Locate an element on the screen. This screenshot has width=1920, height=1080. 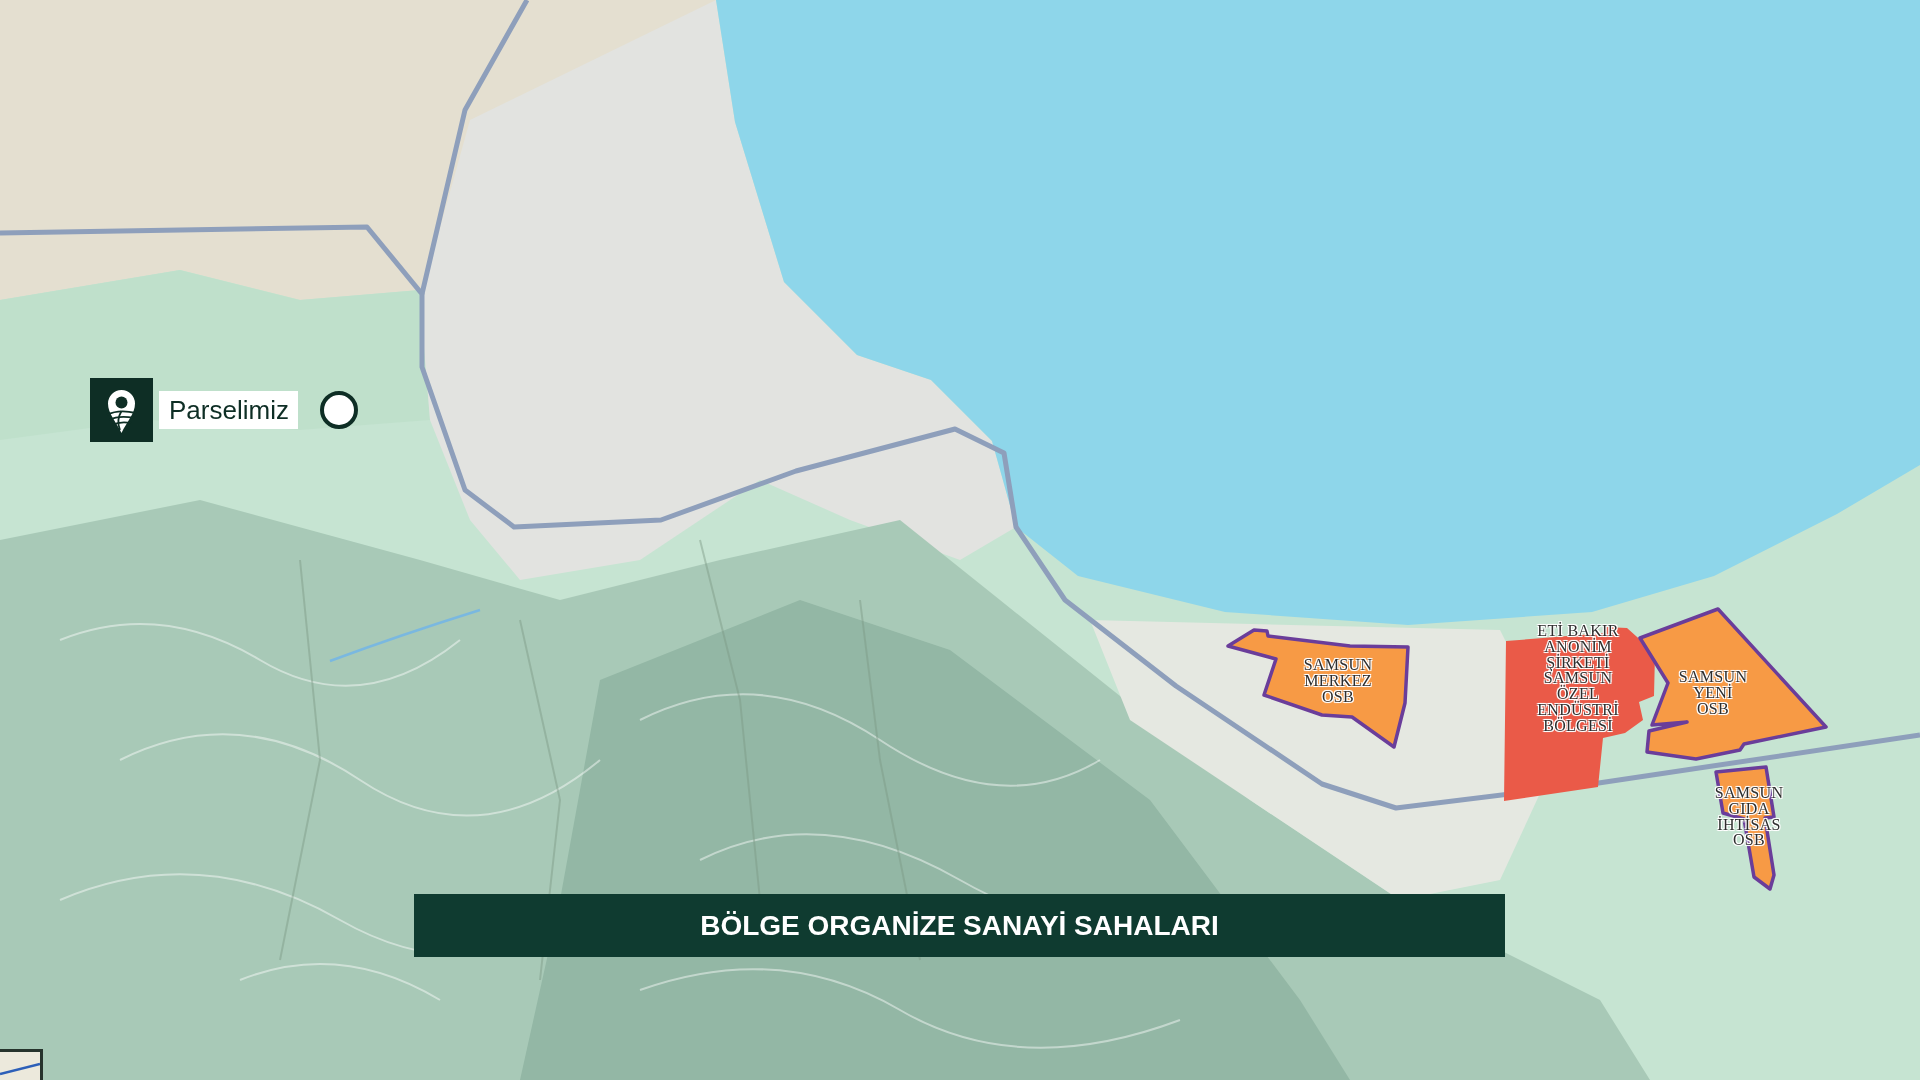
zone-label: SAMSUN MERKEZ OSB is located at coordinates (1338, 681).